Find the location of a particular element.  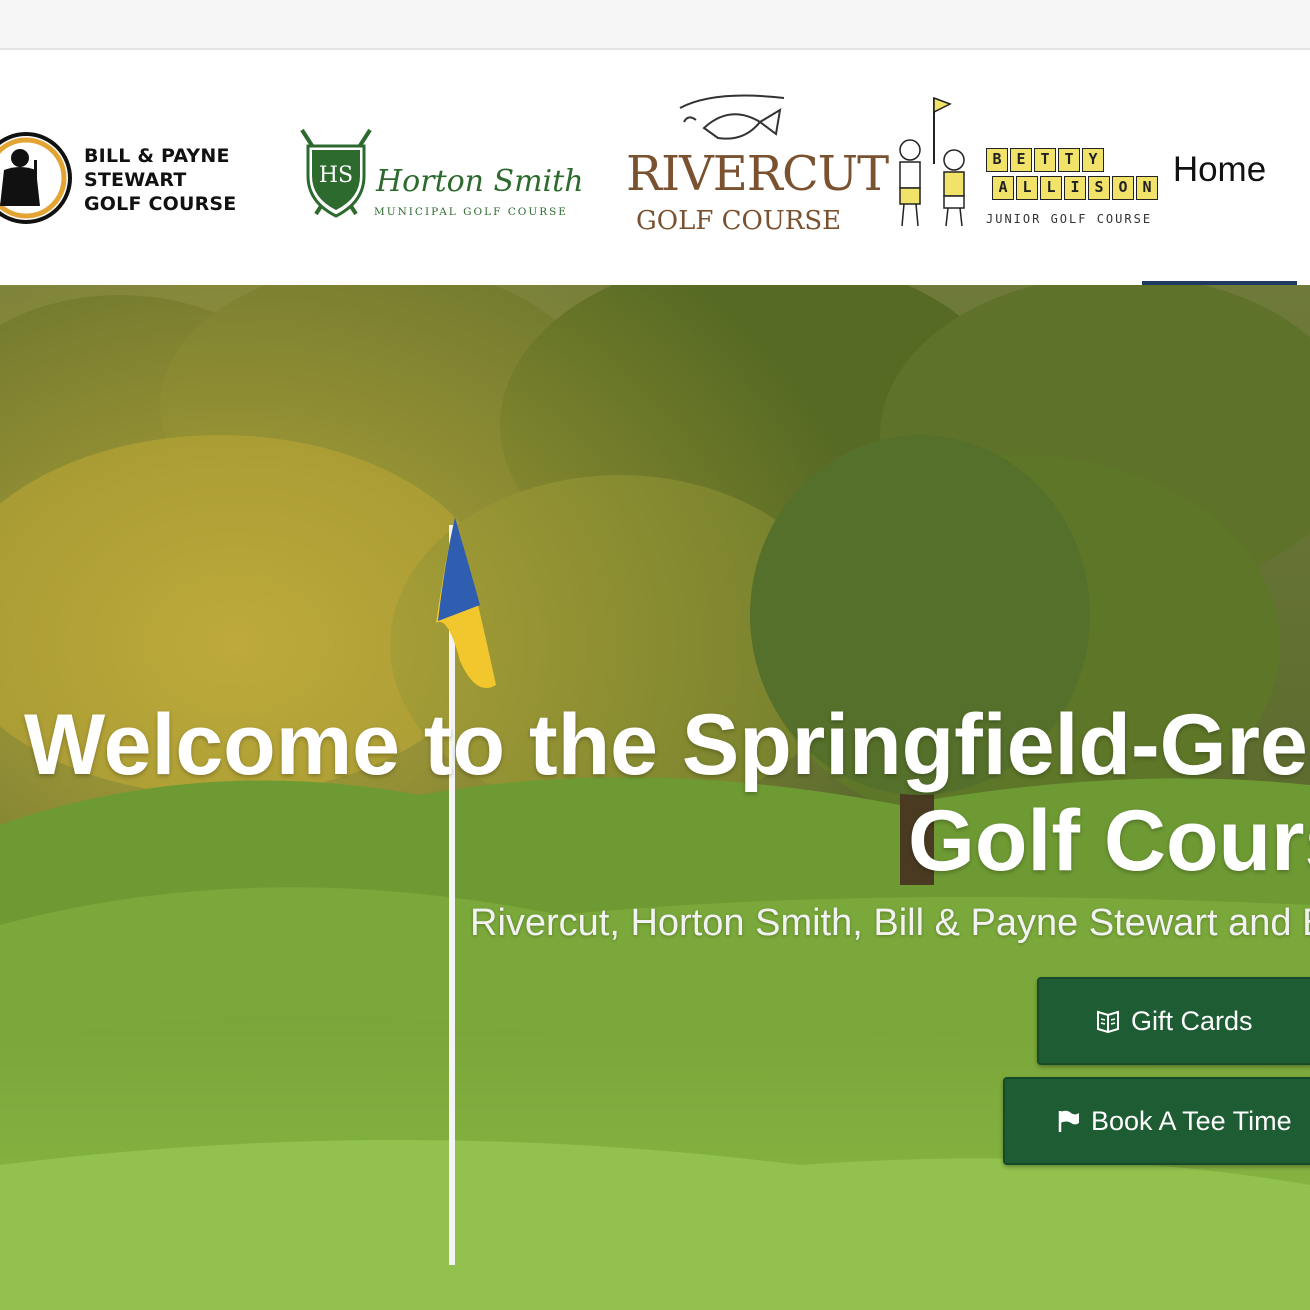

hs-crest-text: HS is located at coordinates (336, 175).